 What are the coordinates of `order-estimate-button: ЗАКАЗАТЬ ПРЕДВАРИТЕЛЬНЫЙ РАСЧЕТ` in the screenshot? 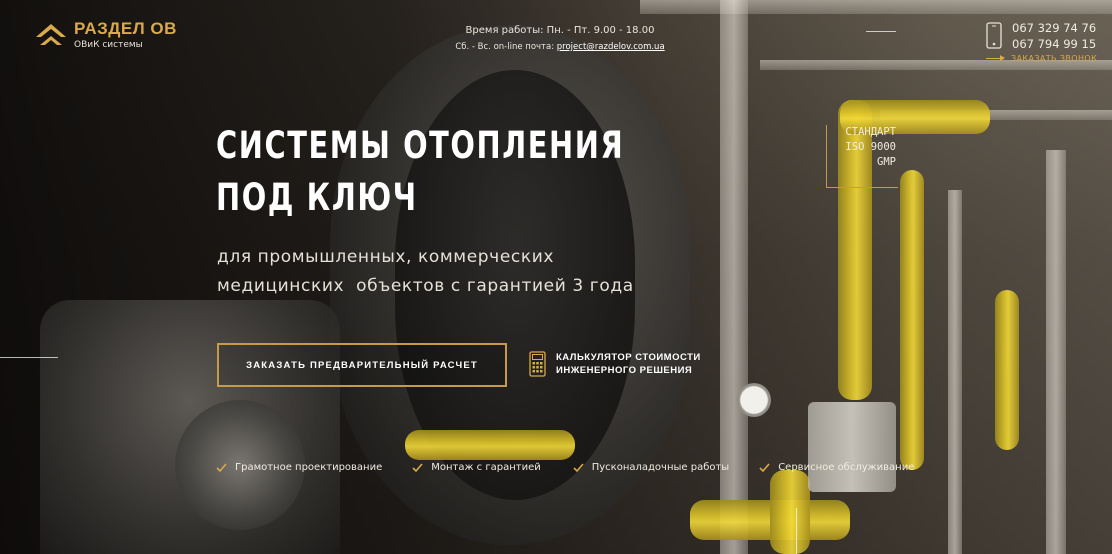 It's located at (362, 365).